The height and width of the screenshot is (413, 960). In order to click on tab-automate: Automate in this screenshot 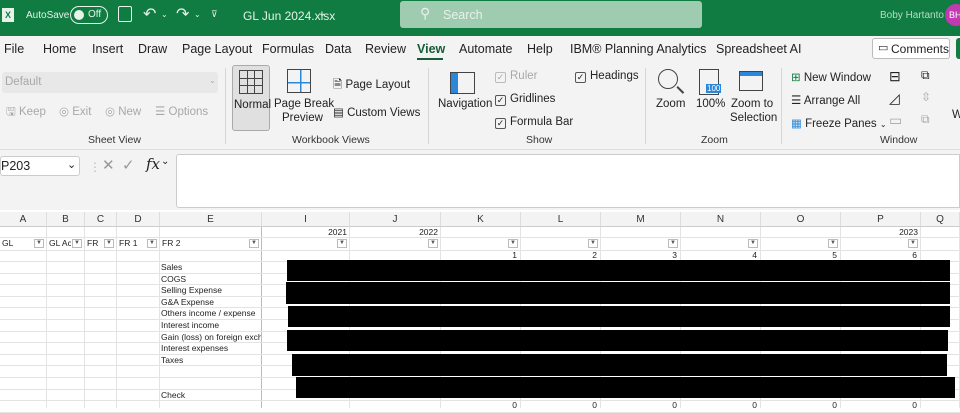, I will do `click(486, 49)`.